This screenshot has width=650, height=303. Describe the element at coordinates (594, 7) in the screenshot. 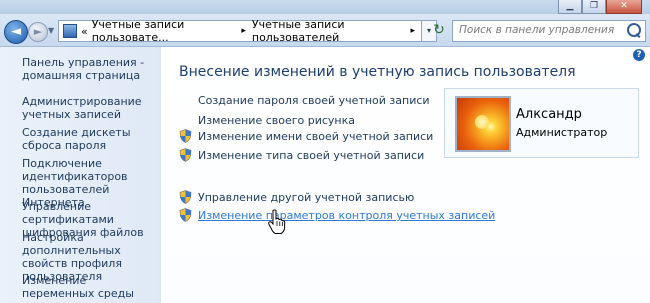

I see `maximize-button: ❐` at that location.